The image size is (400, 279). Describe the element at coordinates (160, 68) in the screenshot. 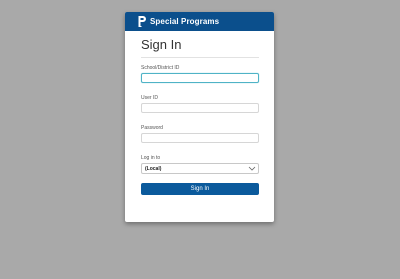

I see `school-district-id-label: School/District ID` at that location.